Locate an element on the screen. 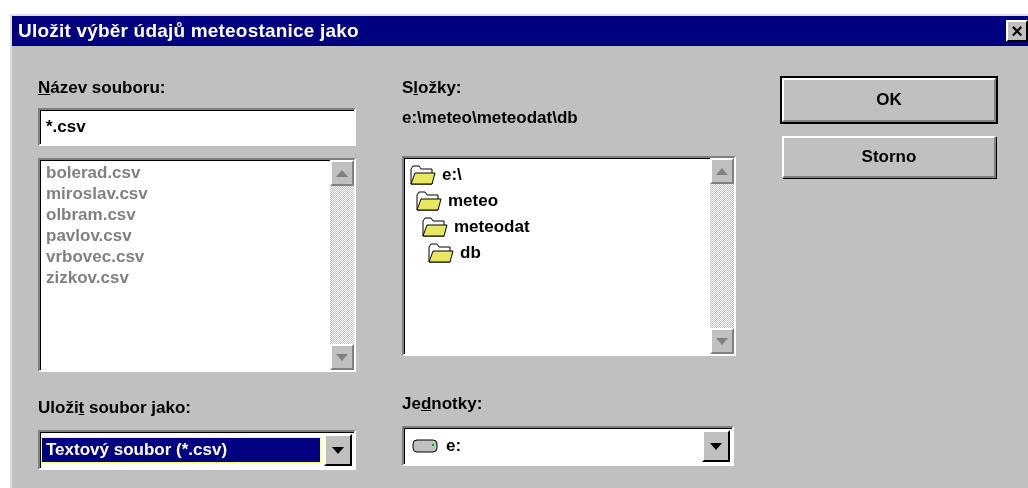  cancel-button: Storno is located at coordinates (889, 157).